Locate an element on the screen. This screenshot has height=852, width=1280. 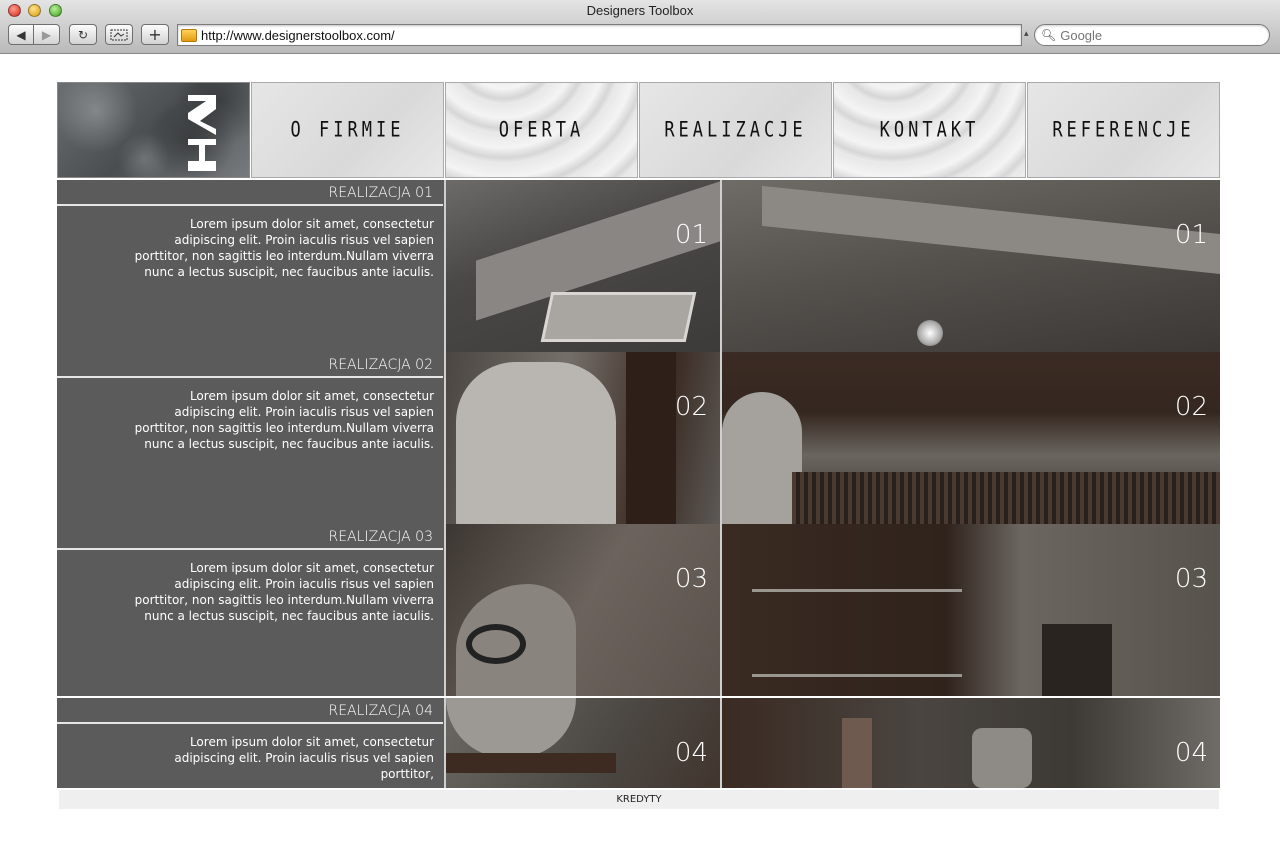
search-box: 🔍︎ is located at coordinates (1152, 35).